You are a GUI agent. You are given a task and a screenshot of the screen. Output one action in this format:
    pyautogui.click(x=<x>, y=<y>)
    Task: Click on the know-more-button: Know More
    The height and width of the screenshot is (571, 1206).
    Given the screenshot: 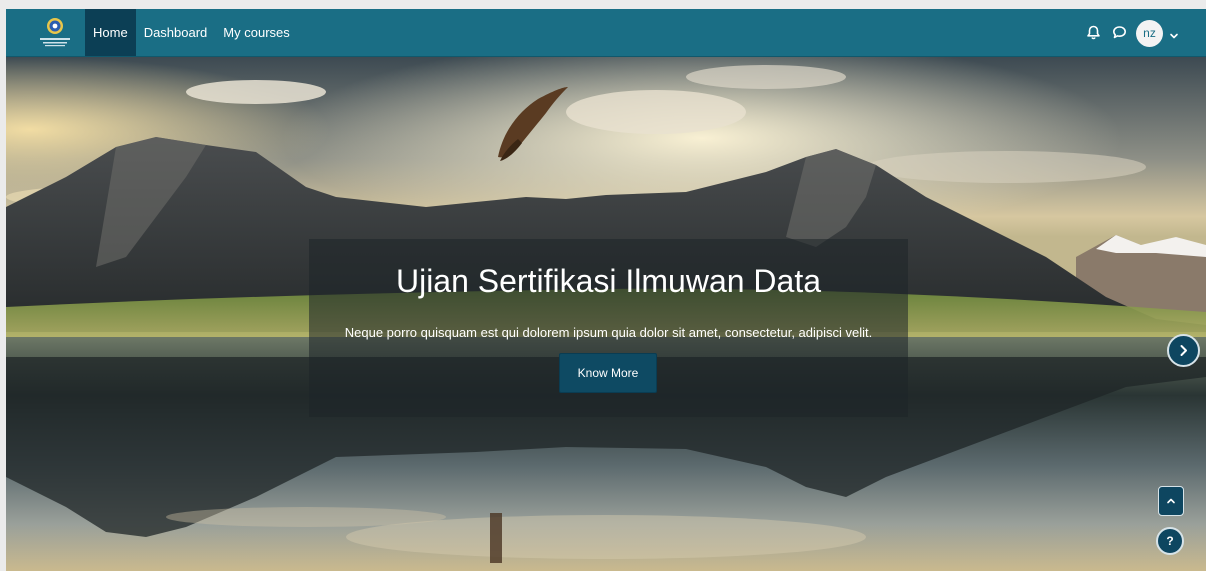 What is the action you would take?
    pyautogui.click(x=608, y=373)
    